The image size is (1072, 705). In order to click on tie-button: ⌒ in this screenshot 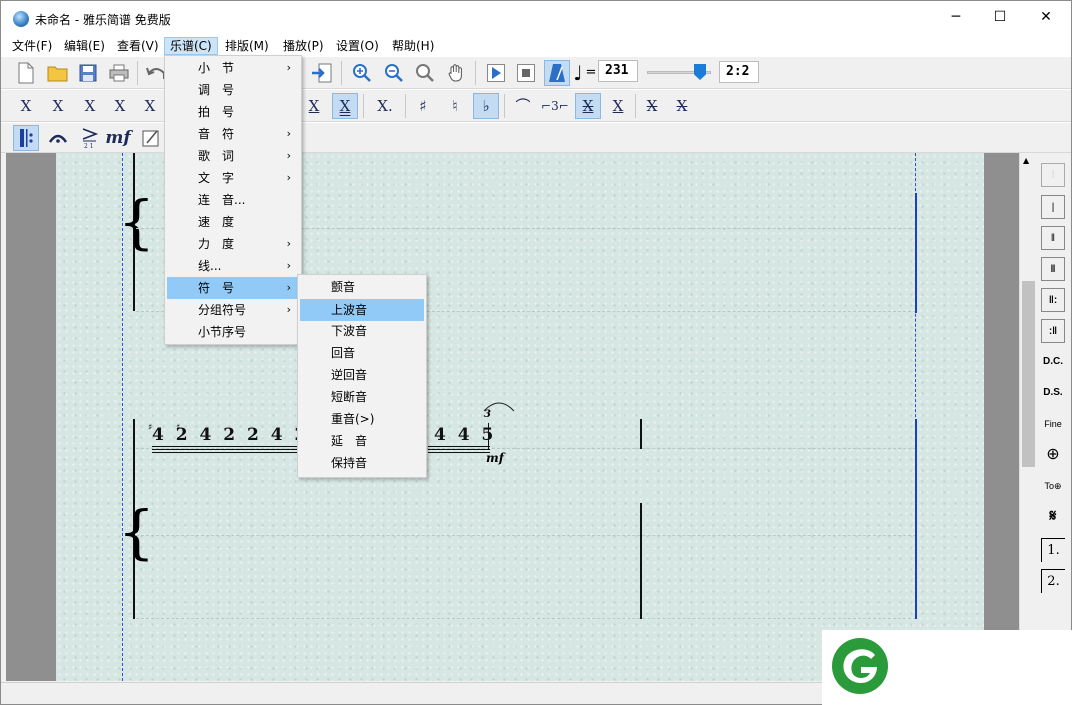, I will do `click(523, 106)`.